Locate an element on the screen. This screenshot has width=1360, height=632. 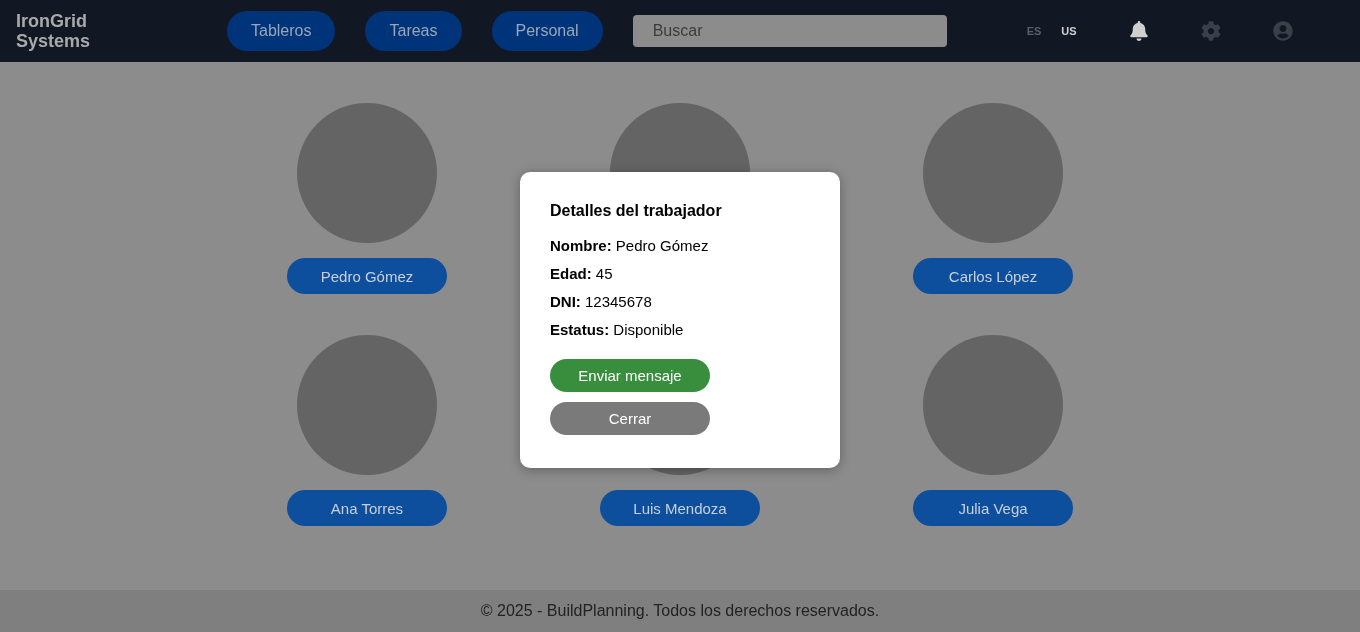
worker-name-button: Julia Vega is located at coordinates (993, 508).